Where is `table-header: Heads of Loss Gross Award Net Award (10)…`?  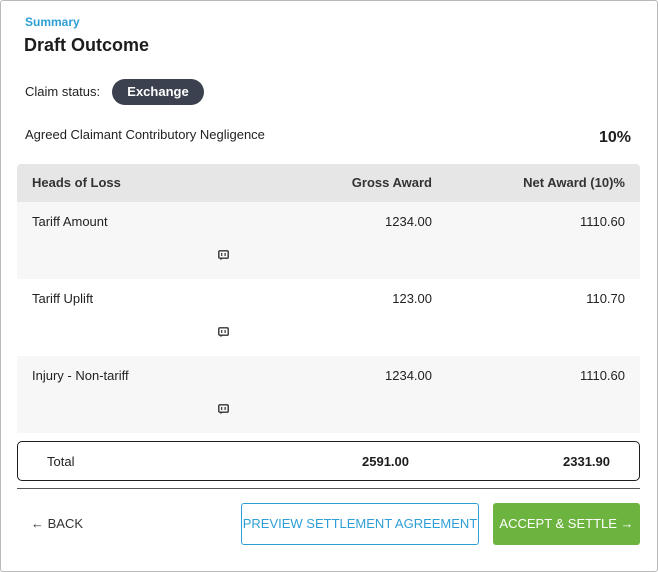 table-header: Heads of Loss Gross Award Net Award (10)… is located at coordinates (328, 183).